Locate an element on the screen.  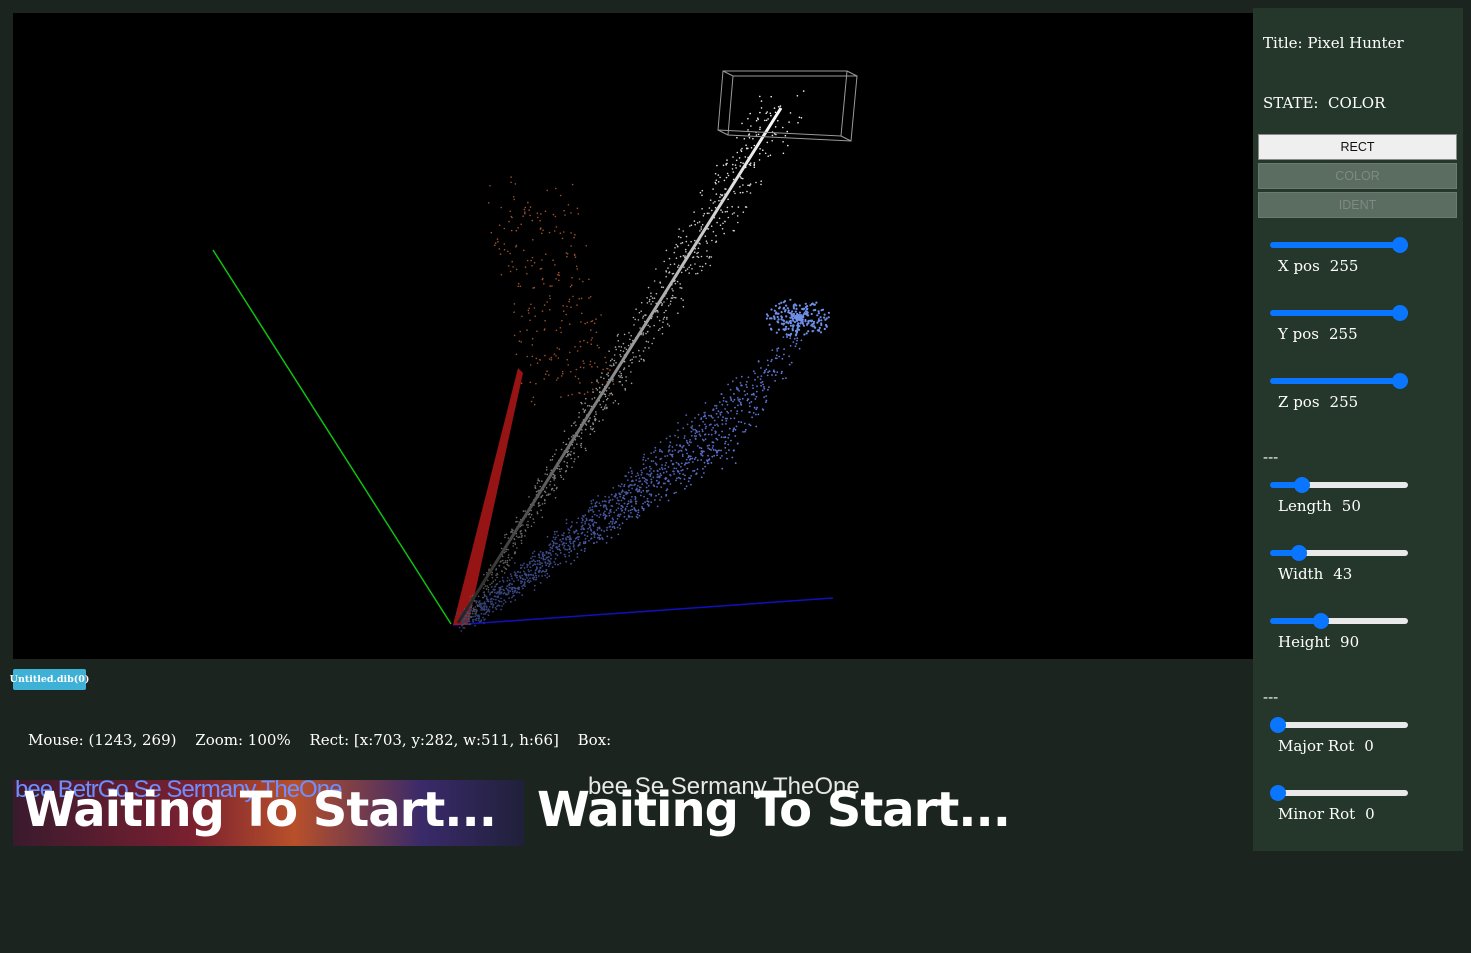
rect-button: RECT is located at coordinates (1357, 147).